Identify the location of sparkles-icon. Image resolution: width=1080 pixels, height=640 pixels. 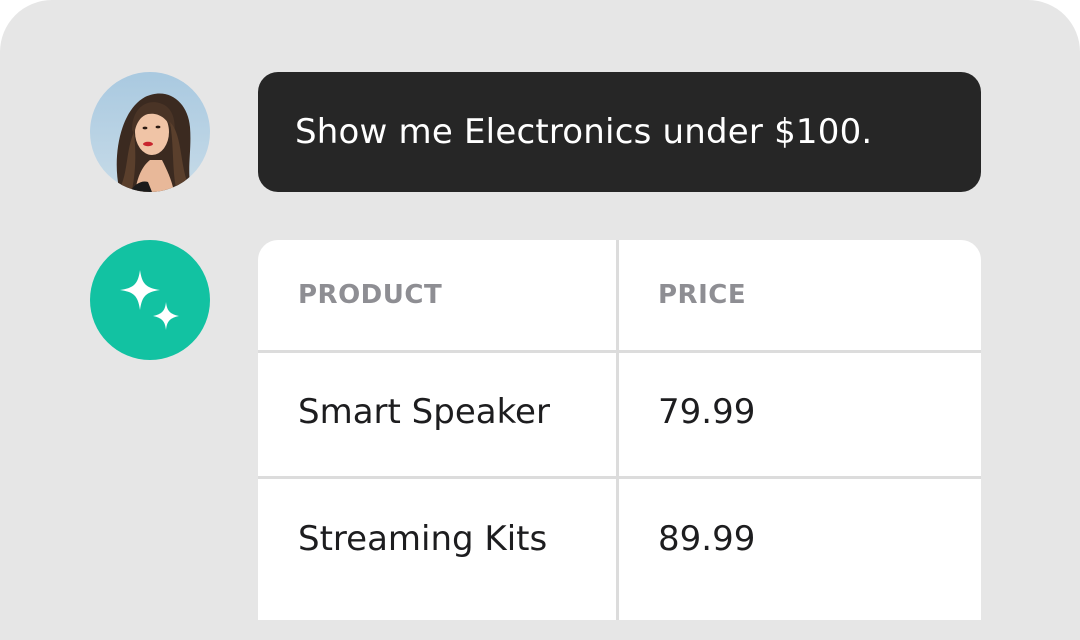
(149, 300).